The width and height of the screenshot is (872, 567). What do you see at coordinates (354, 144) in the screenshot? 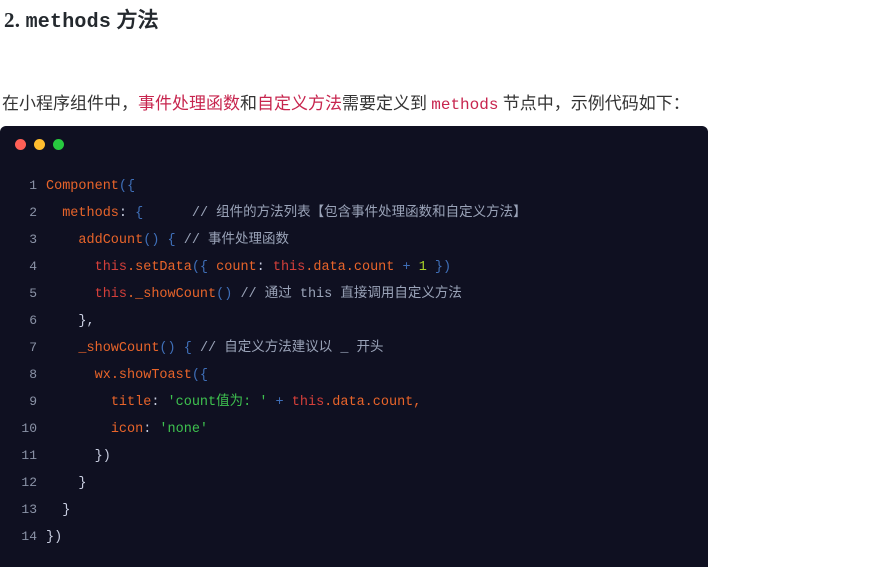
I see `code-window-titlebar` at bounding box center [354, 144].